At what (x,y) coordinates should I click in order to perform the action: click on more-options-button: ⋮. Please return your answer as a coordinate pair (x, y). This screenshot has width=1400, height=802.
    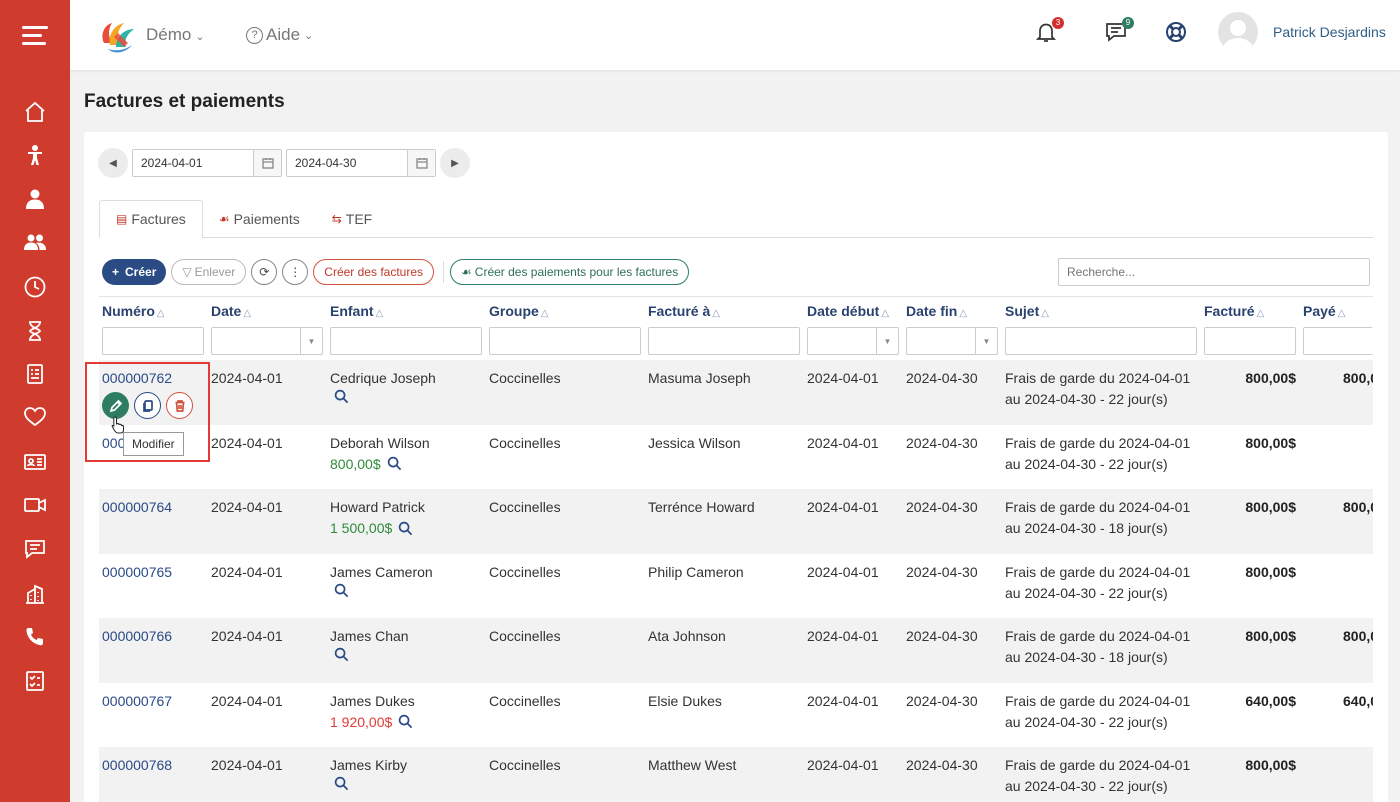
    Looking at the image, I should click on (295, 272).